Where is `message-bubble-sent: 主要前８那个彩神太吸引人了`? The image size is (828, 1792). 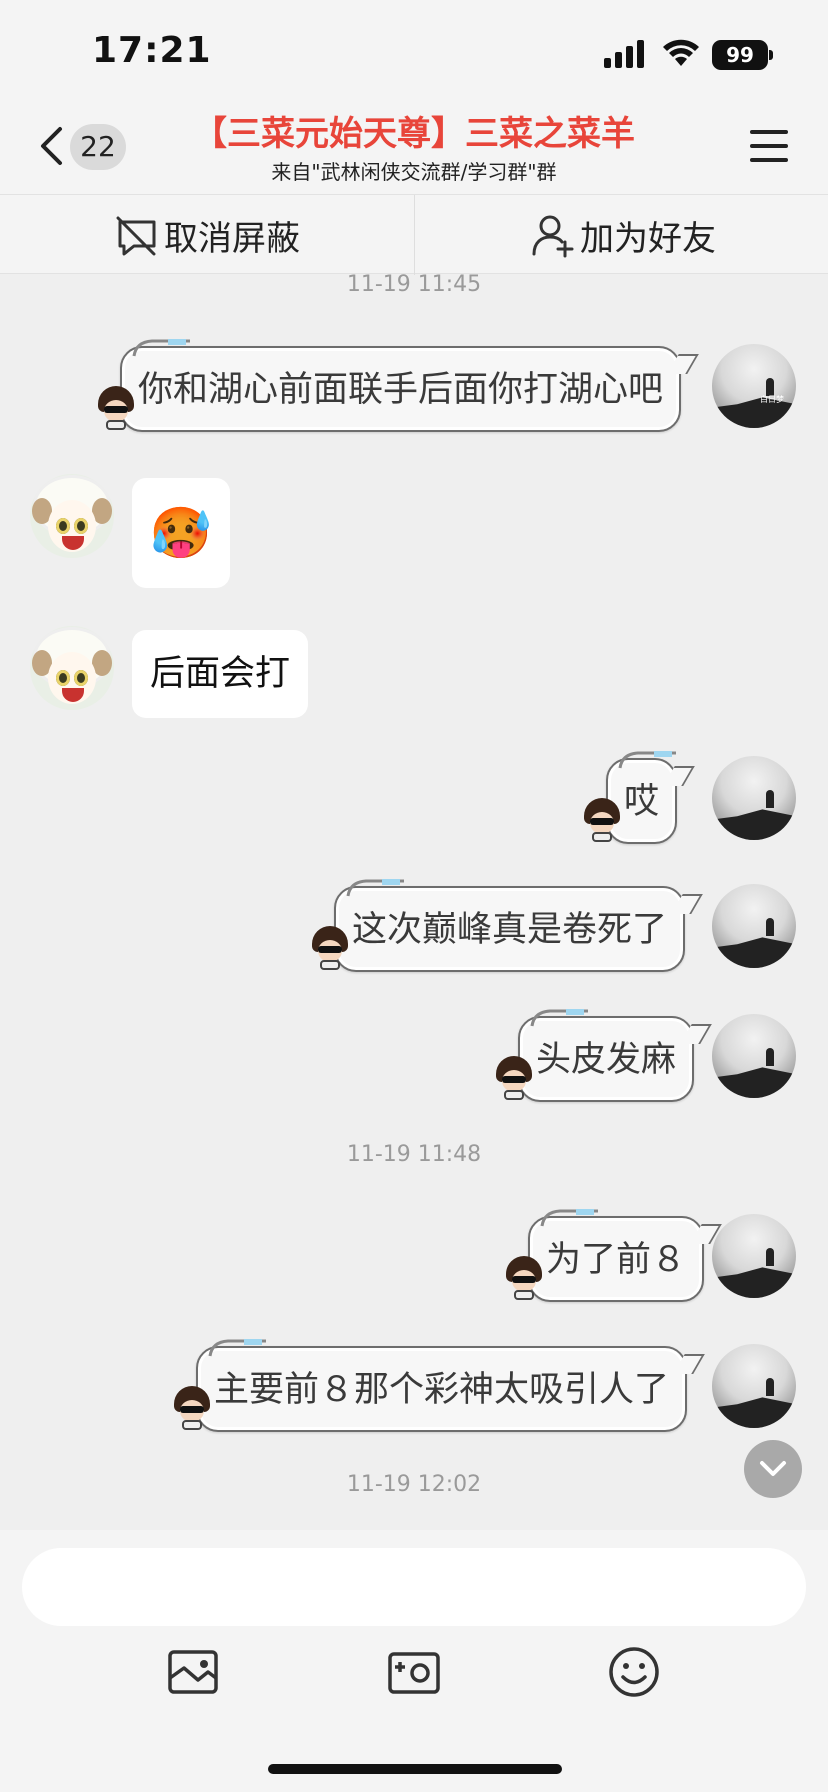 message-bubble-sent: 主要前８那个彩神太吸引人了 is located at coordinates (431, 1385).